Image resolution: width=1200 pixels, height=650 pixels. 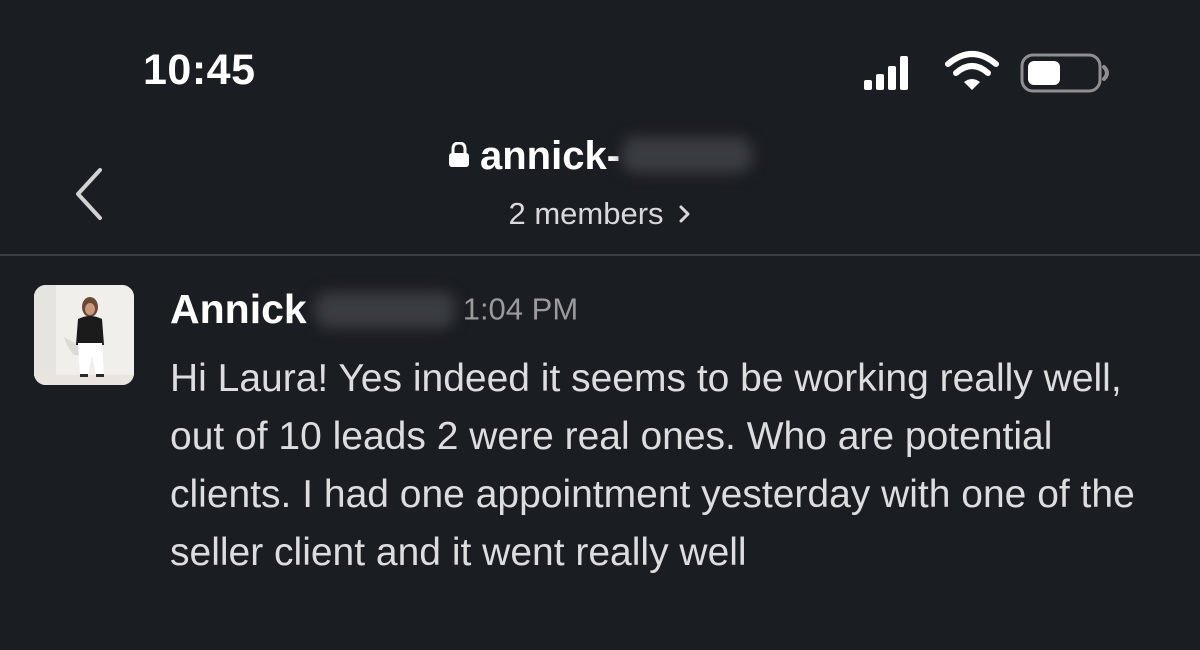 I want to click on wifi-icon, so click(x=972, y=70).